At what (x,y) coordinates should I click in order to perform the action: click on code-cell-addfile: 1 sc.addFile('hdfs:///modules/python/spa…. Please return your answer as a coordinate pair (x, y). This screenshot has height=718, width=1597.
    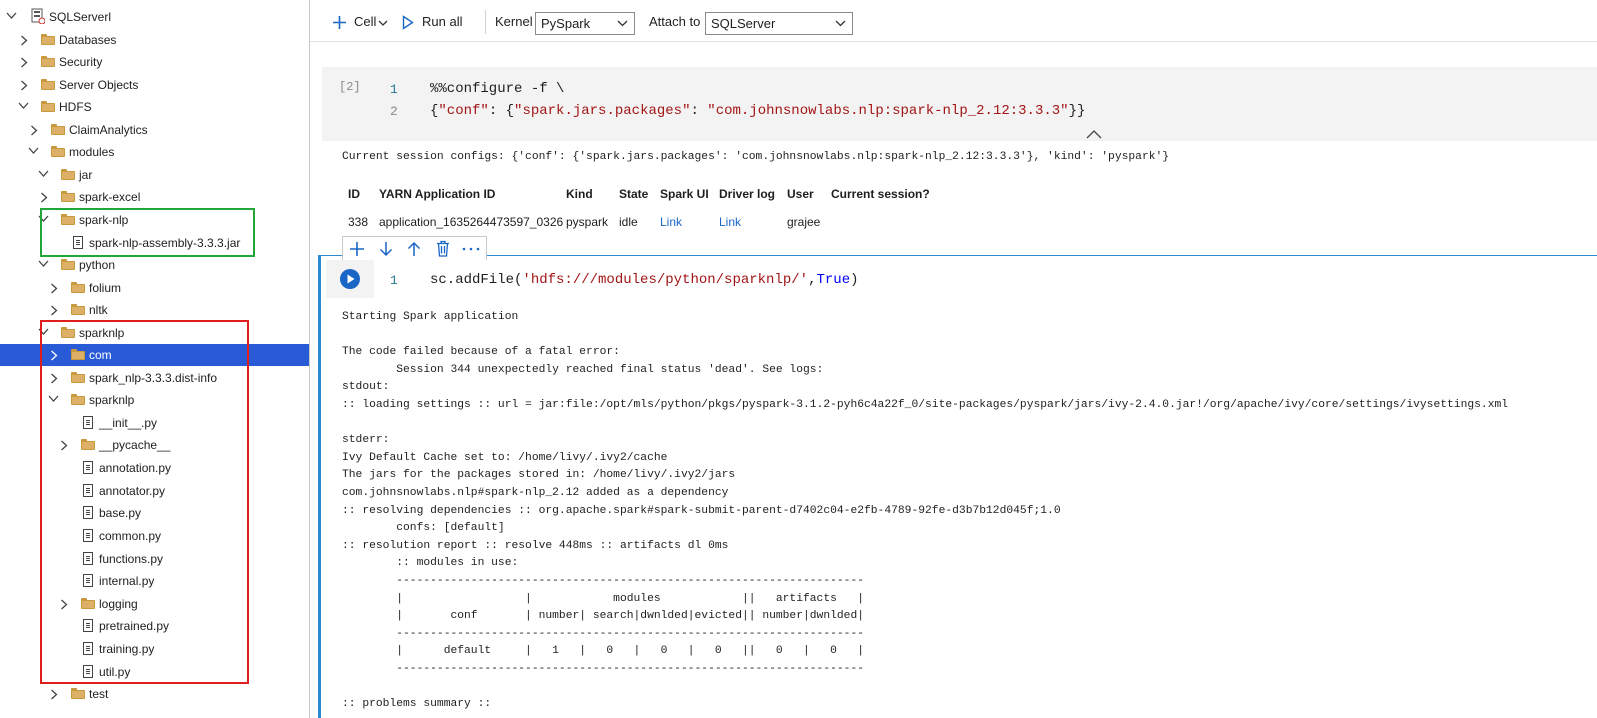
    Looking at the image, I should click on (961, 279).